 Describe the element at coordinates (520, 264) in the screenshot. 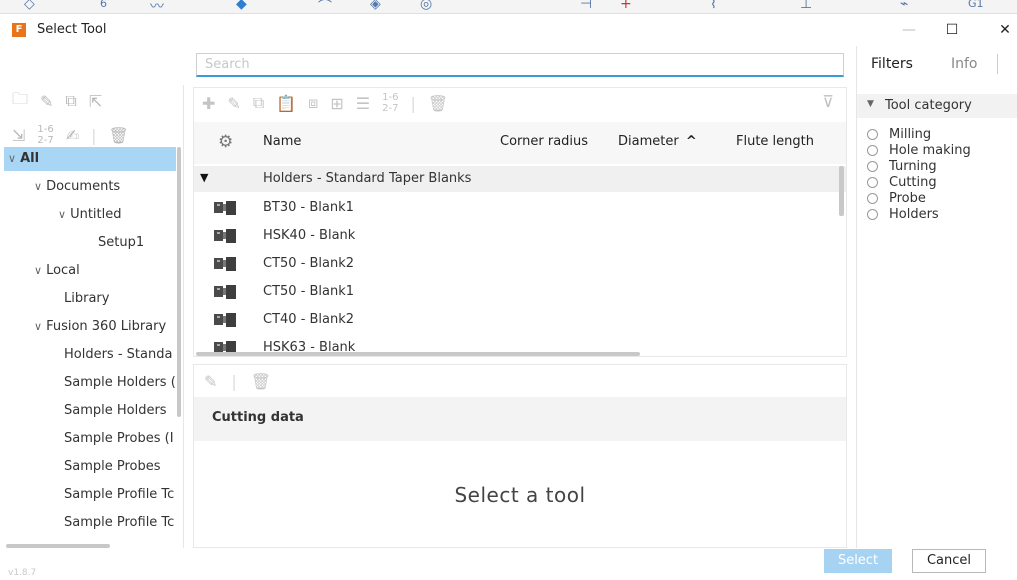

I see `table-row: CT50 - Blank2` at that location.